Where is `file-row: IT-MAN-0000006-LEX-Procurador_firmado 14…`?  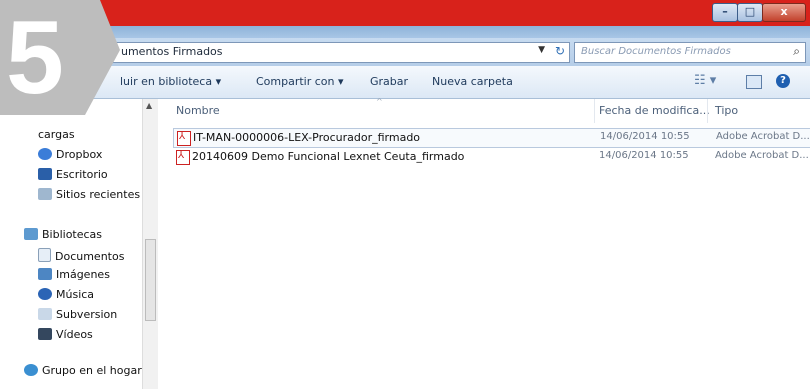 file-row: IT-MAN-0000006-LEX-Procurador_firmado 14… is located at coordinates (491, 138).